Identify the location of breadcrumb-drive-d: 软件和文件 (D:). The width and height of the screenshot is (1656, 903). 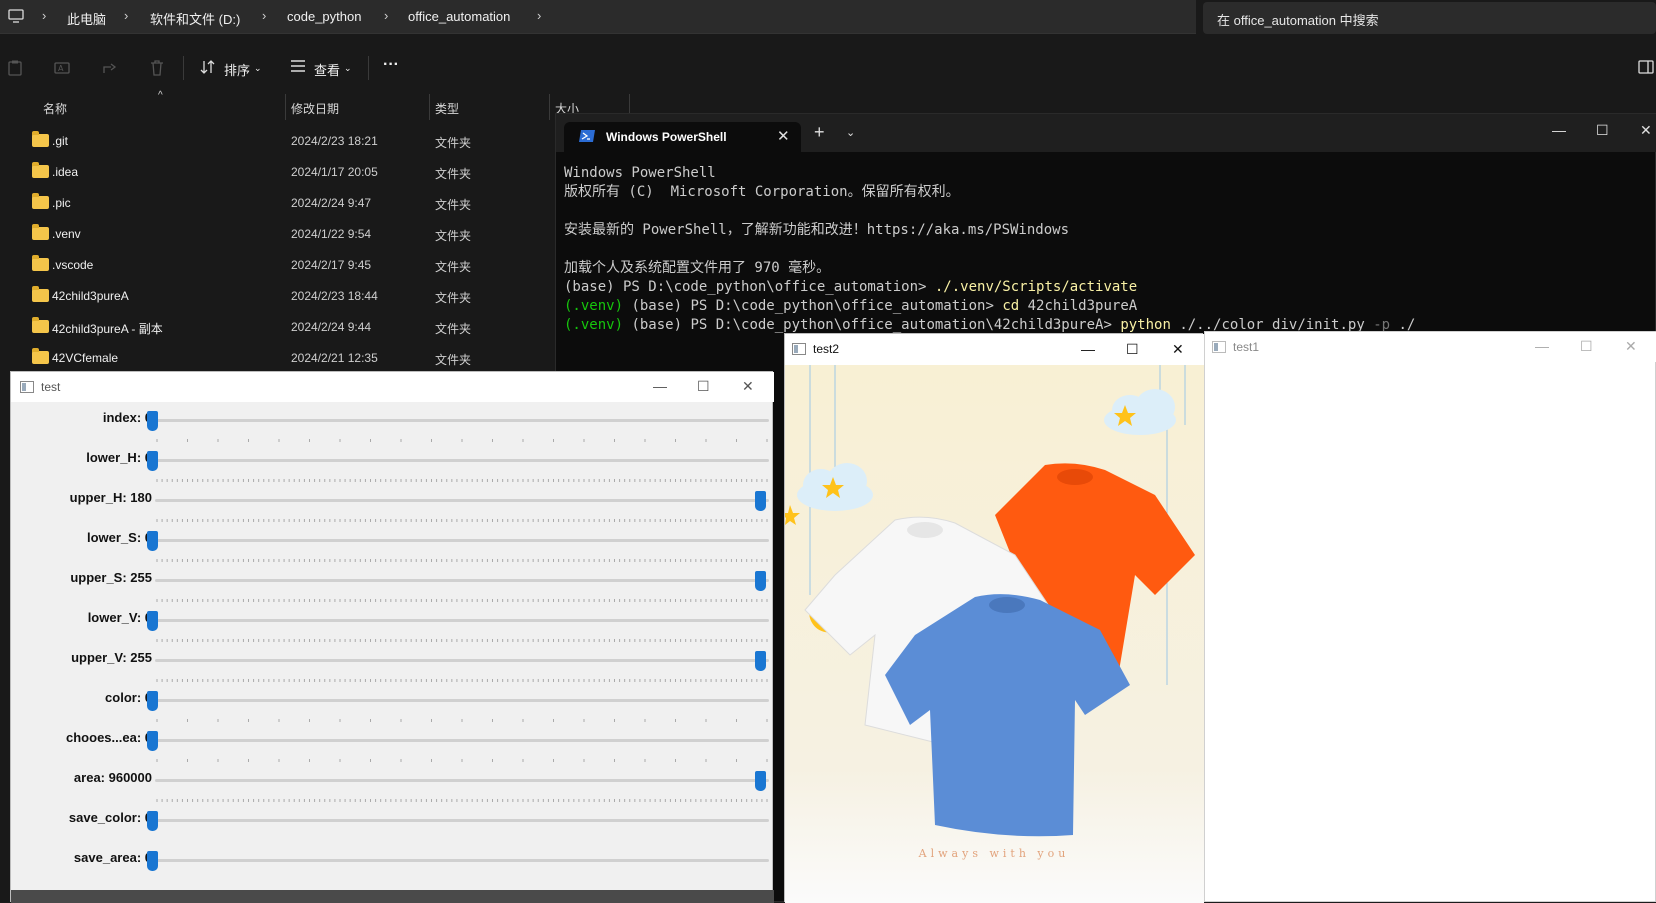
(195, 18).